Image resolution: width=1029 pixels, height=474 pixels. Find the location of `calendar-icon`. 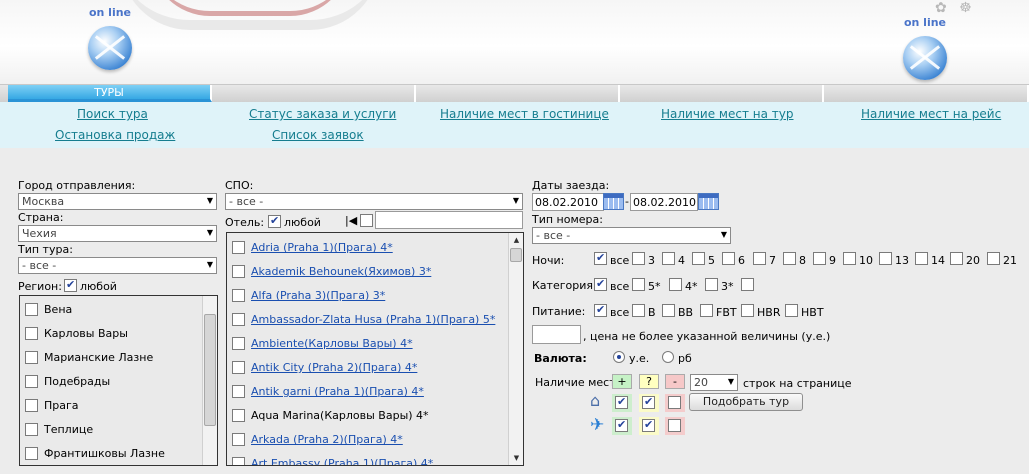

calendar-icon is located at coordinates (708, 201).